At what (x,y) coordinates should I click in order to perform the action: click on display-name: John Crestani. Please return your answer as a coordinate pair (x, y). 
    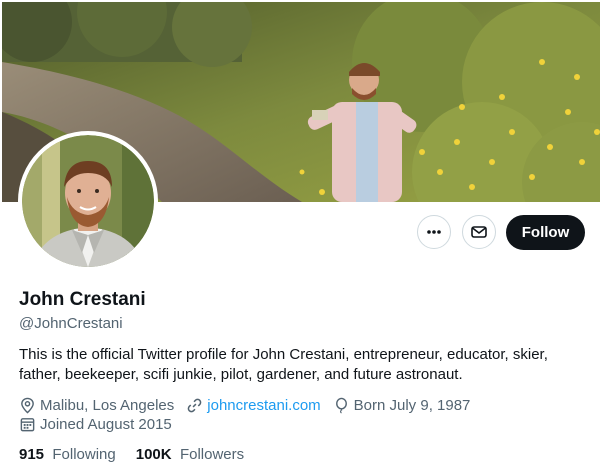
    Looking at the image, I should click on (82, 299).